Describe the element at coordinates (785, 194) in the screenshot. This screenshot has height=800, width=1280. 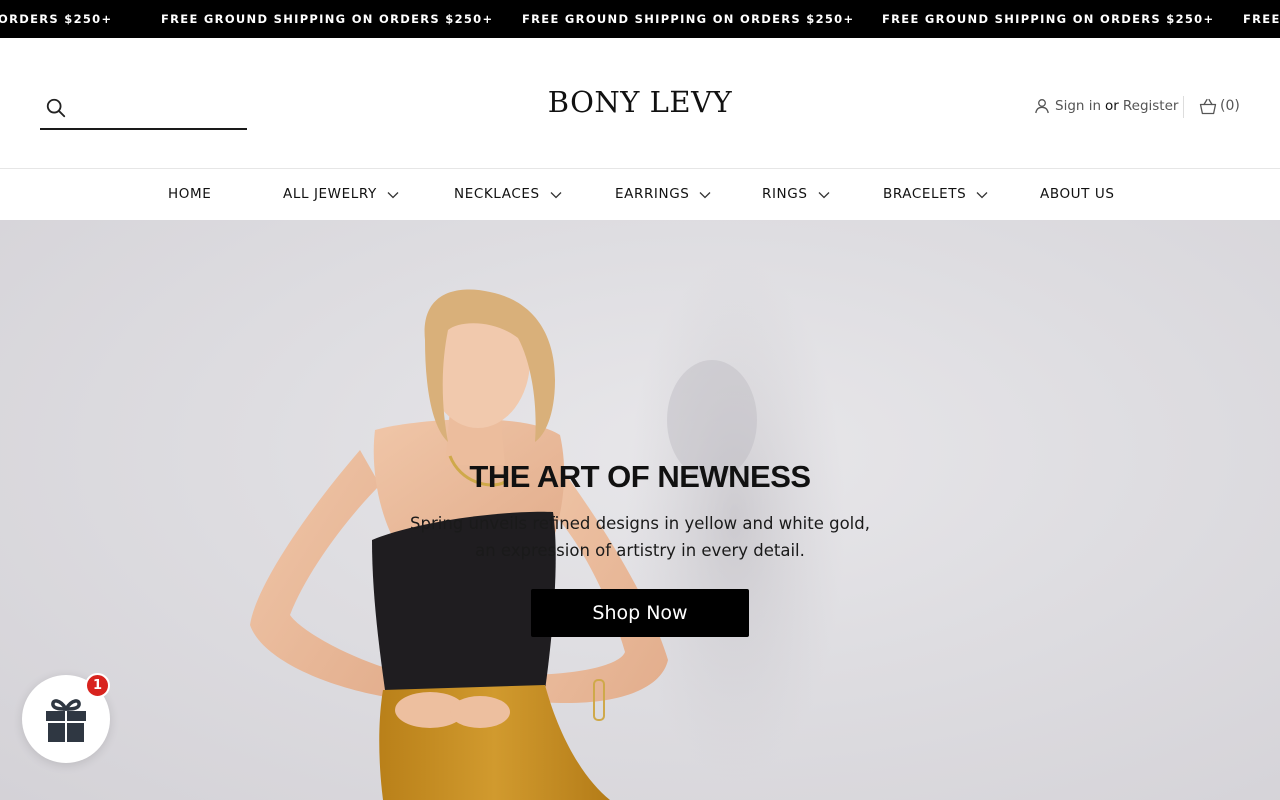
I see `nav-item-label: RINGS` at that location.